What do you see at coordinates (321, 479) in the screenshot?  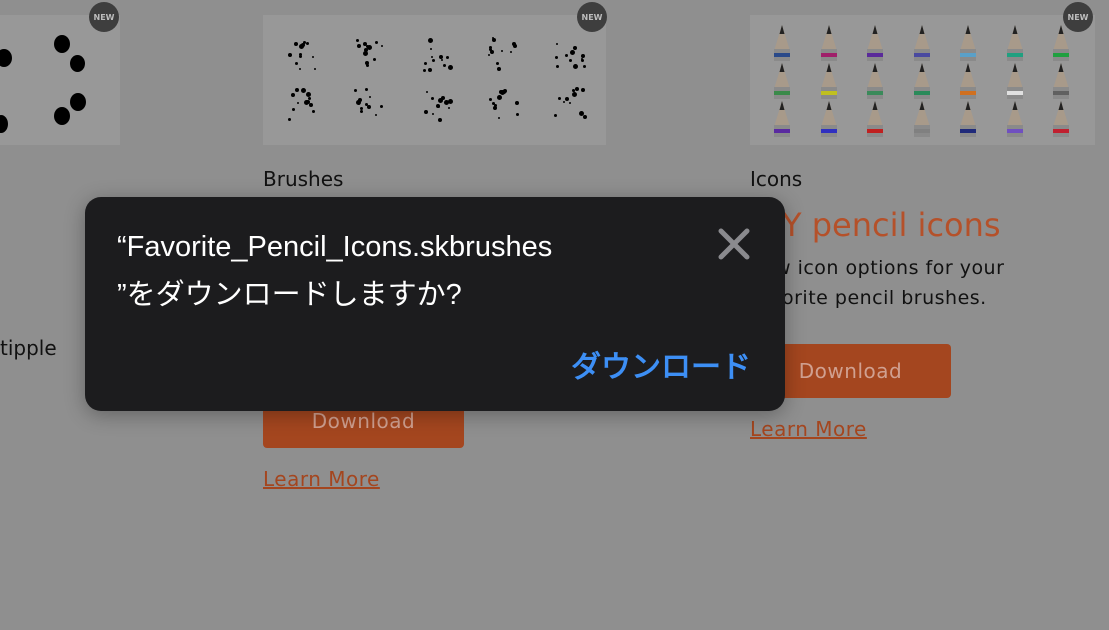 I see `brushes-learn-more-link: Learn More` at bounding box center [321, 479].